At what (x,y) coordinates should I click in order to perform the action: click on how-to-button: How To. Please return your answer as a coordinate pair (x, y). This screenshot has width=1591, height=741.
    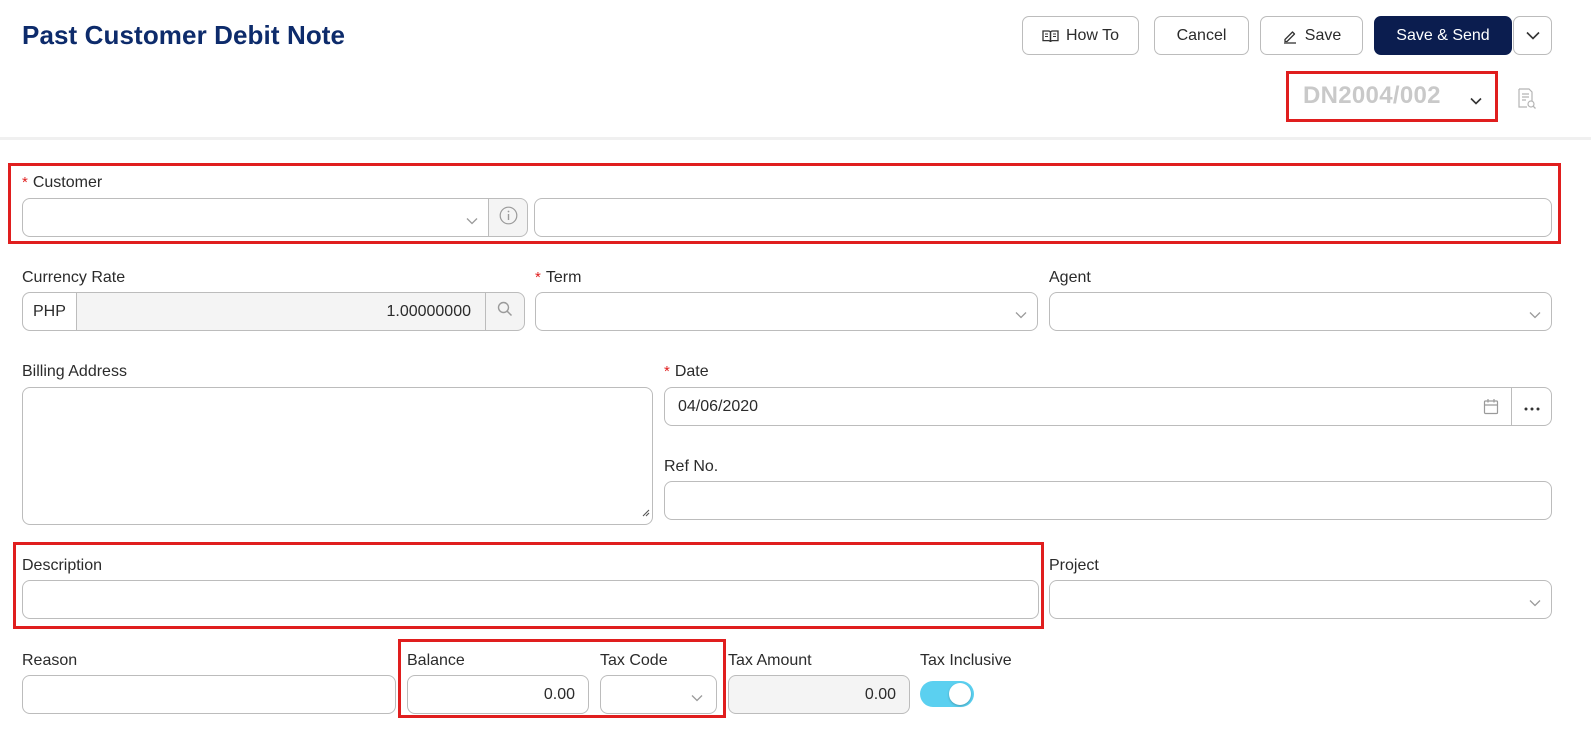
    Looking at the image, I should click on (1080, 35).